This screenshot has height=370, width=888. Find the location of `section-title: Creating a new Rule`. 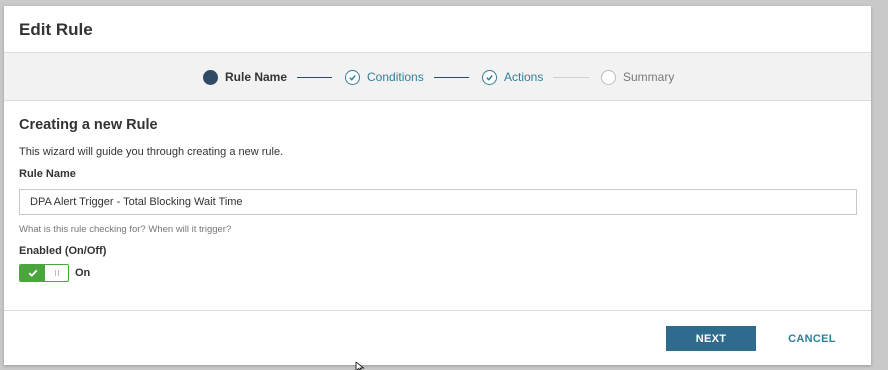

section-title: Creating a new Rule is located at coordinates (88, 125).